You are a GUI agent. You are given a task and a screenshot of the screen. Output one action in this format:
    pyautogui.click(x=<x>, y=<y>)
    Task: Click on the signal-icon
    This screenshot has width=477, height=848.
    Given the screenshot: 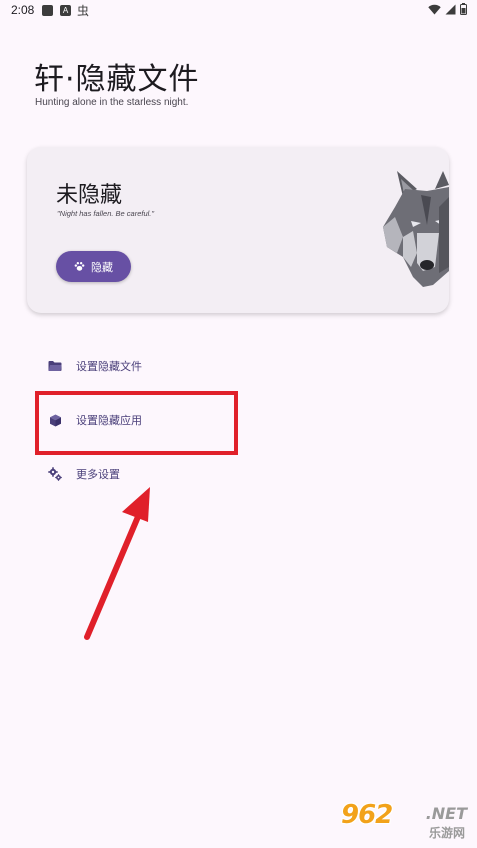 What is the action you would take?
    pyautogui.click(x=450, y=9)
    